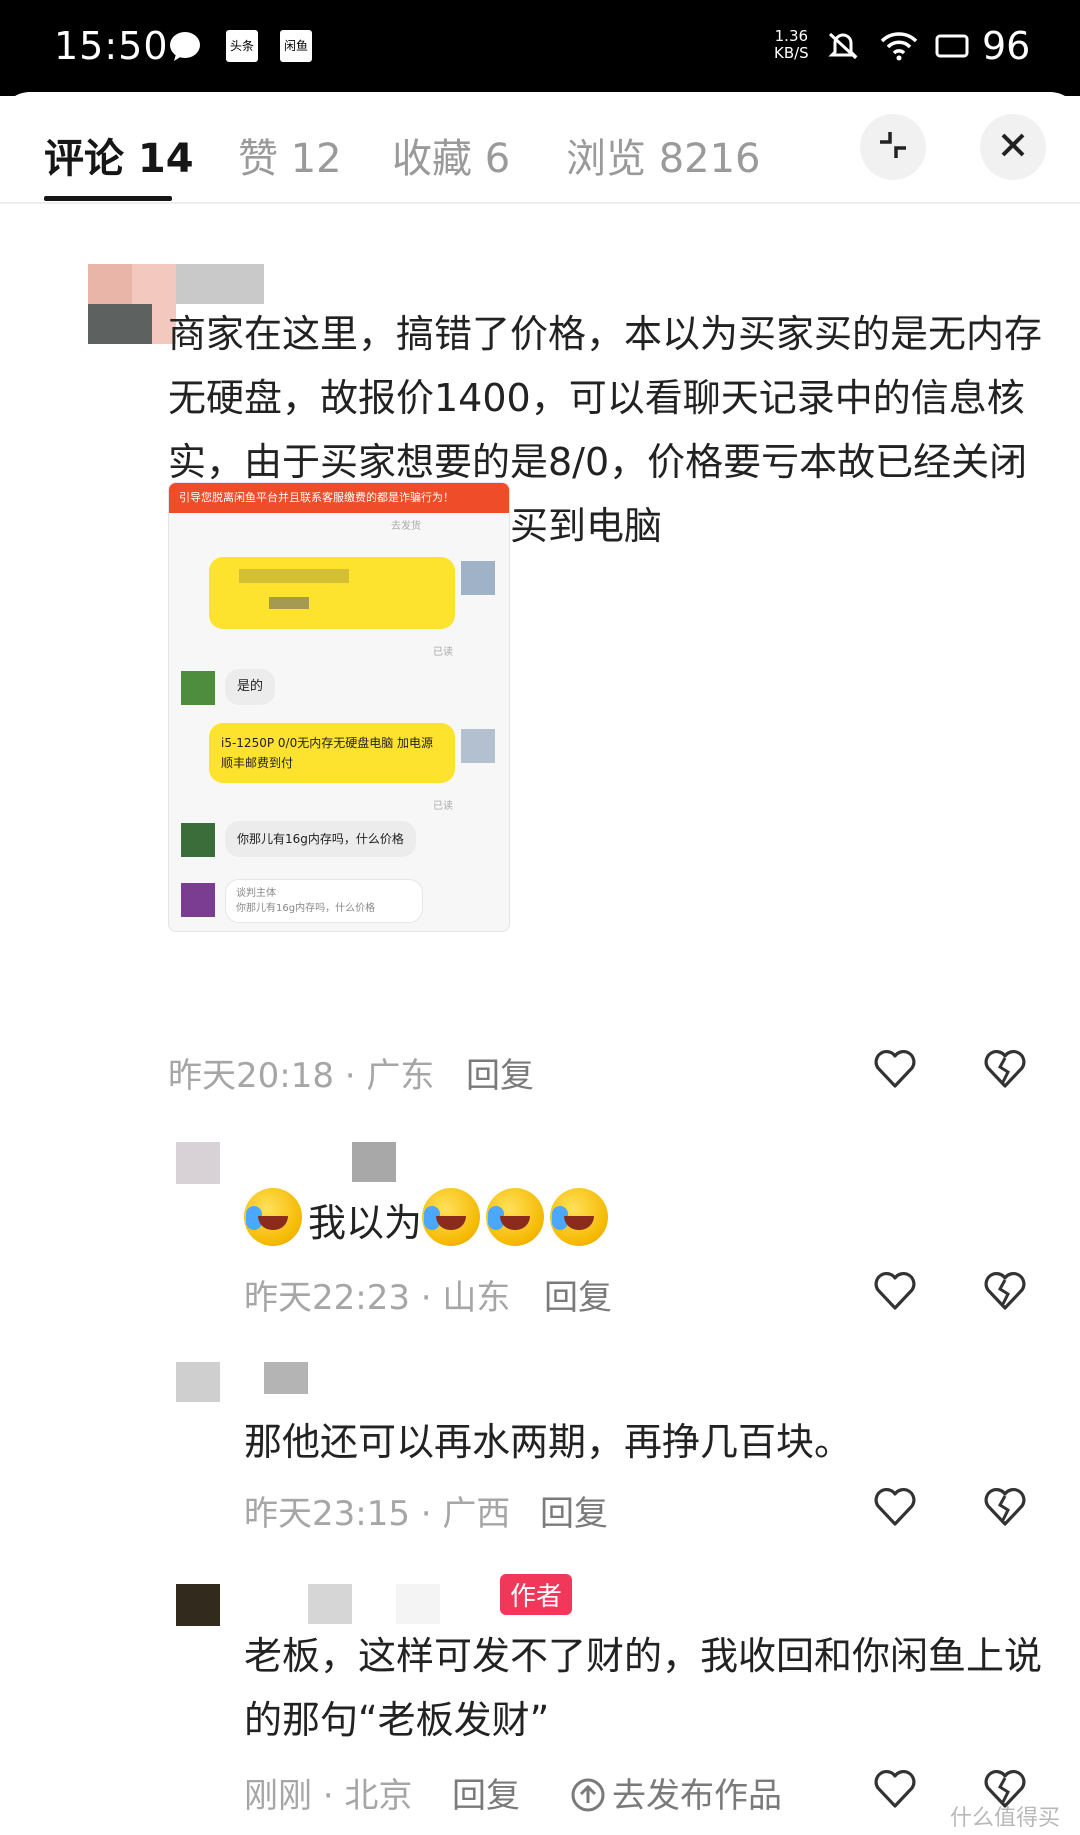 The width and height of the screenshot is (1080, 1835). Describe the element at coordinates (119, 155) in the screenshot. I see `tab-comments: 评论 14` at that location.